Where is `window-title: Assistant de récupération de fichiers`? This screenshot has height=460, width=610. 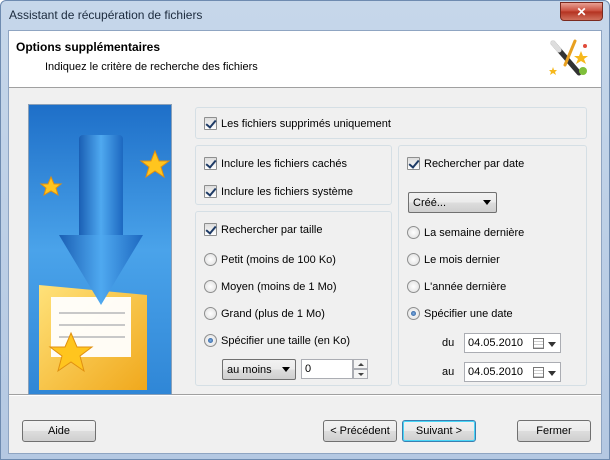
window-title: Assistant de récupération de fichiers is located at coordinates (106, 15).